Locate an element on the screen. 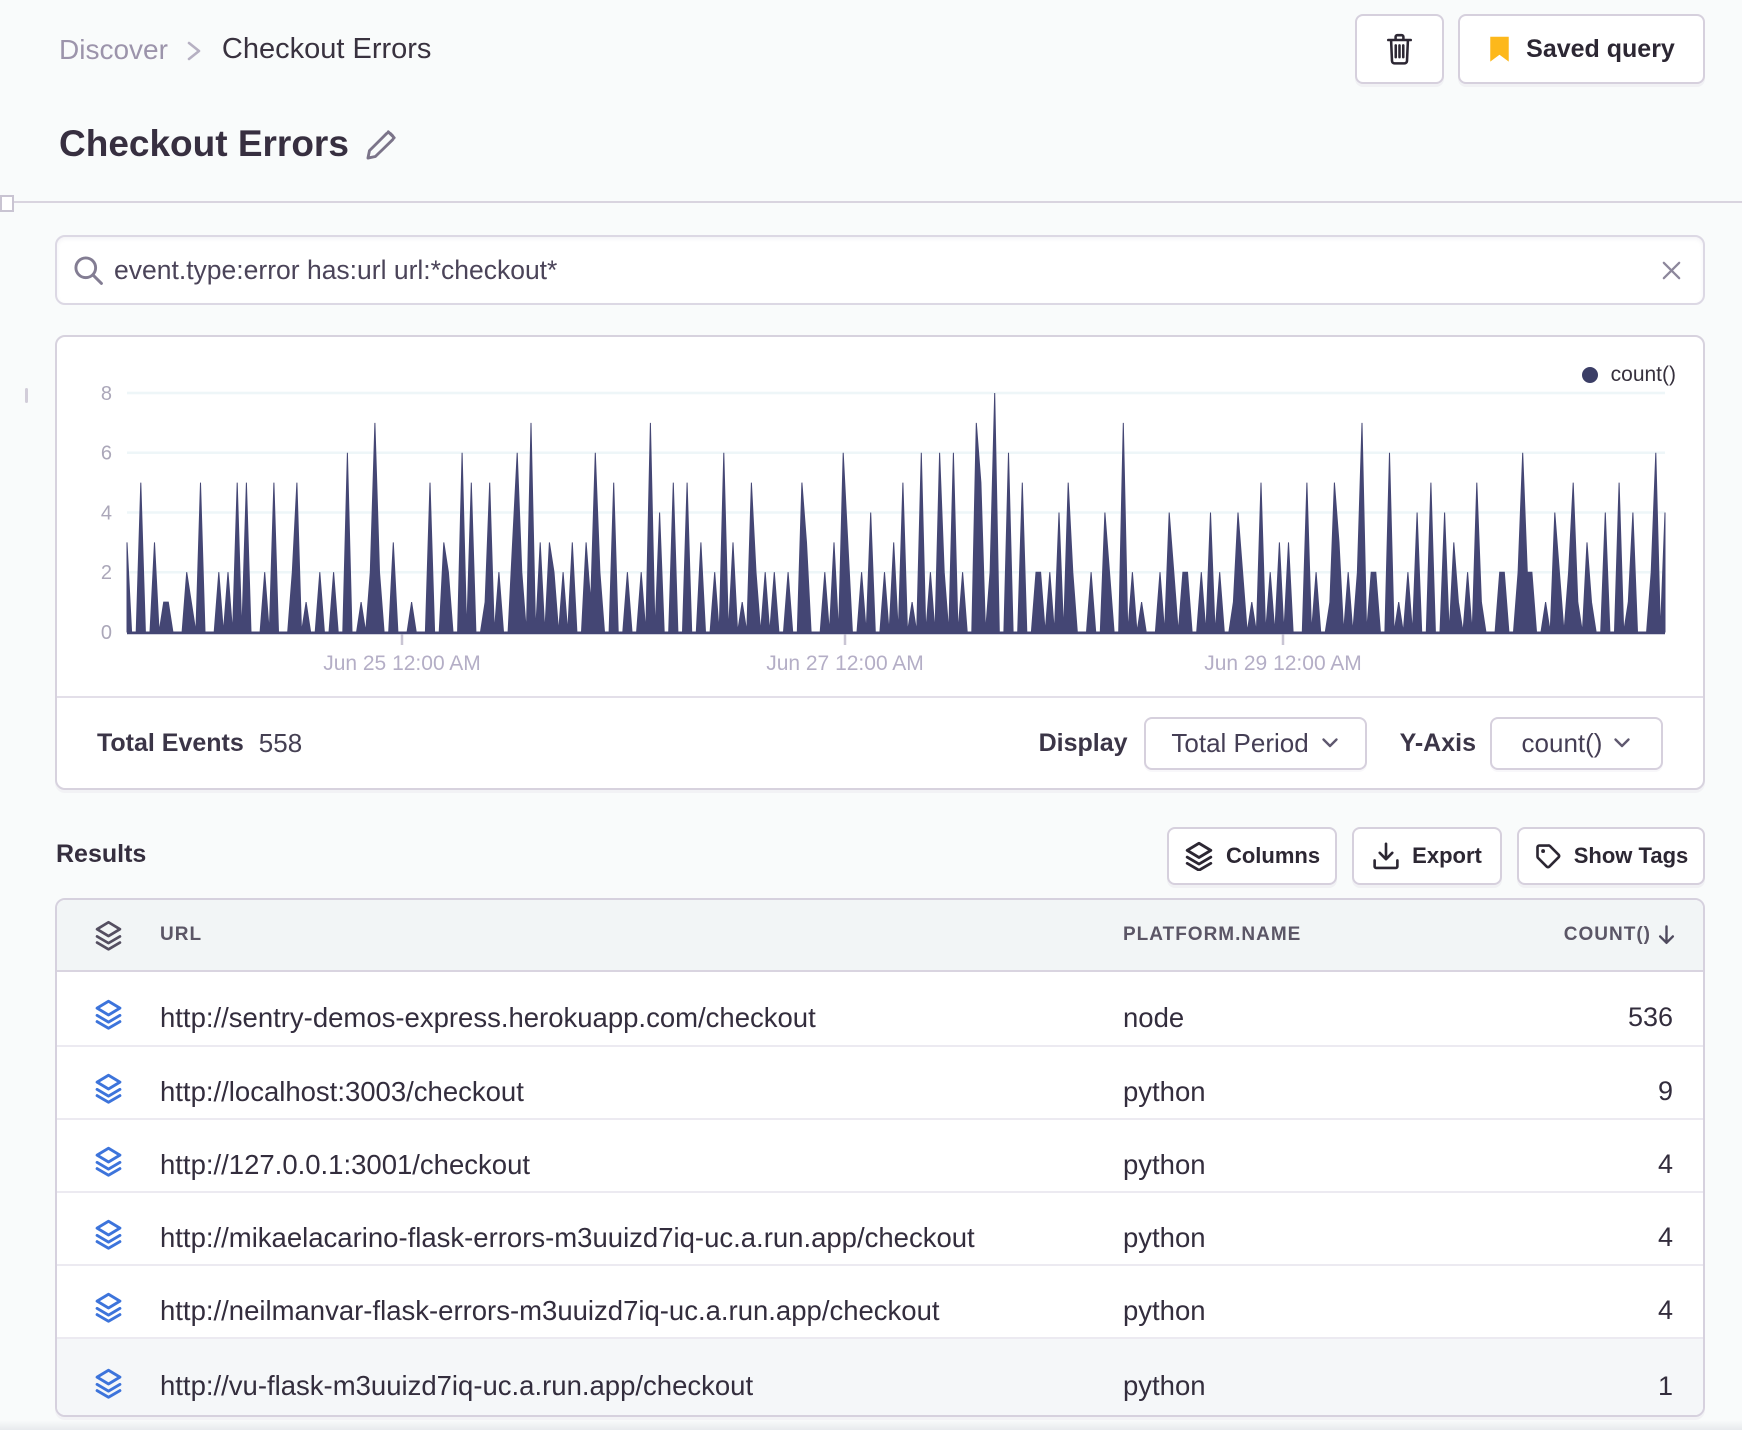 Image resolution: width=1742 pixels, height=1430 pixels. svg-text: Jun 29 12:00 AM is located at coordinates (1283, 663).